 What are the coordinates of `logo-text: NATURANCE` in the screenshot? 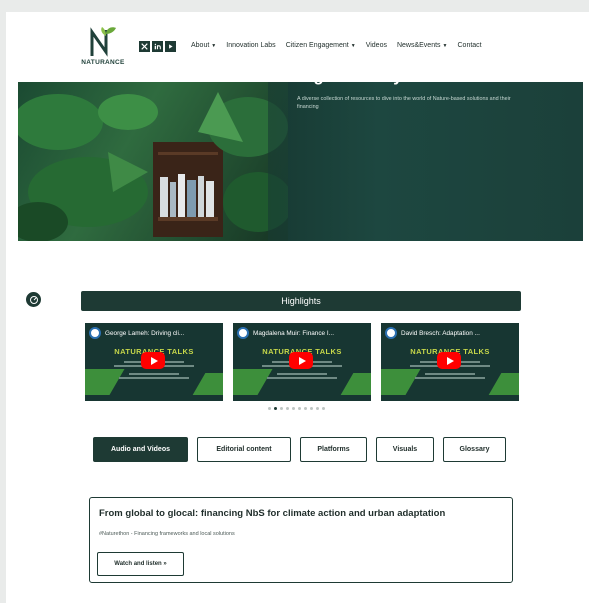 It's located at (103, 62).